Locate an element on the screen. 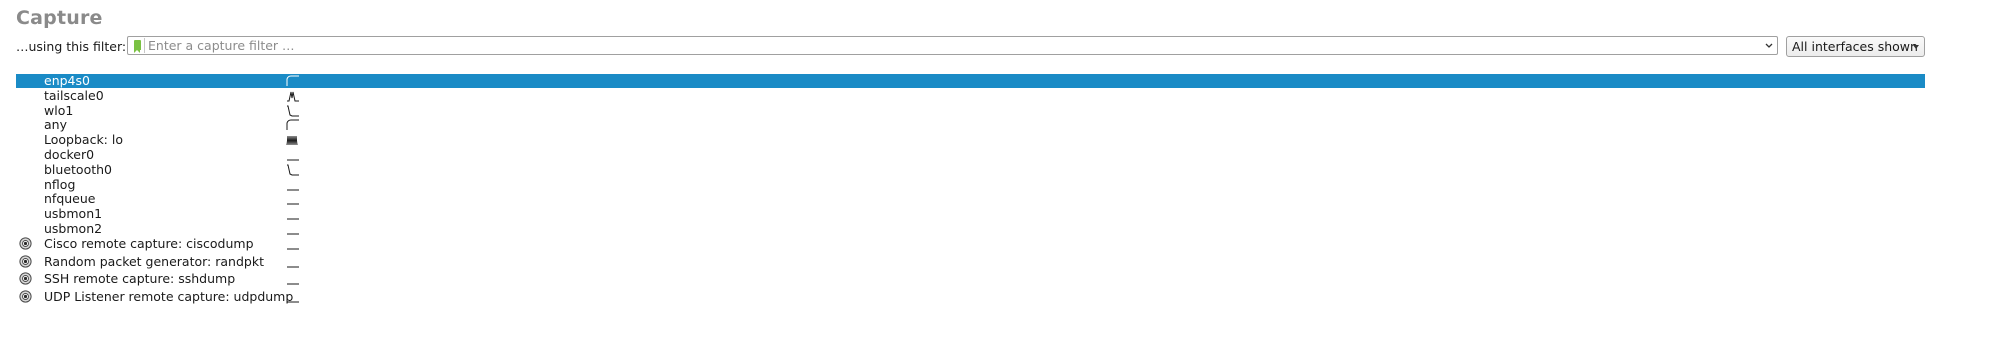  interface-name: usbmon2 is located at coordinates (73, 228).